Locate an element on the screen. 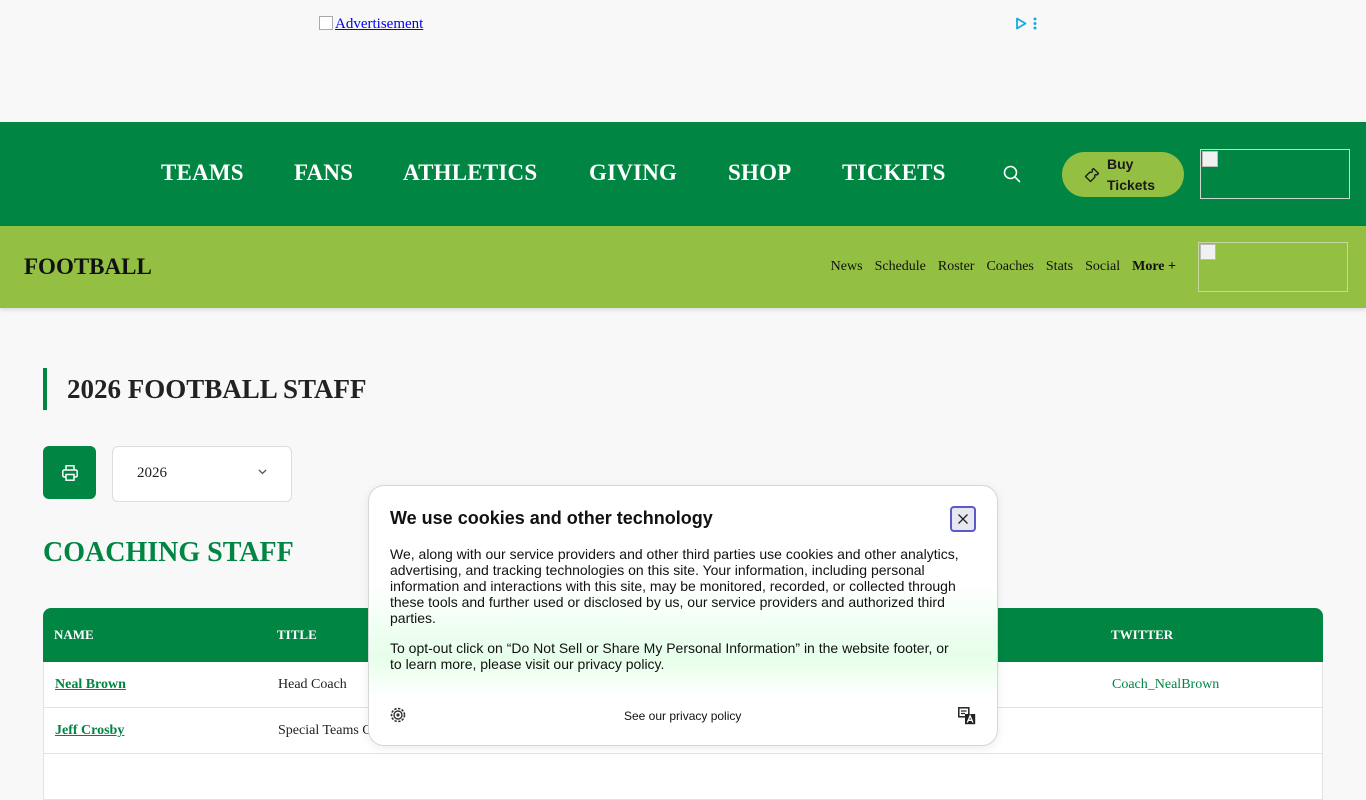 This screenshot has height=800, width=1366. sport-title: FOOTBALL is located at coordinates (88, 267).